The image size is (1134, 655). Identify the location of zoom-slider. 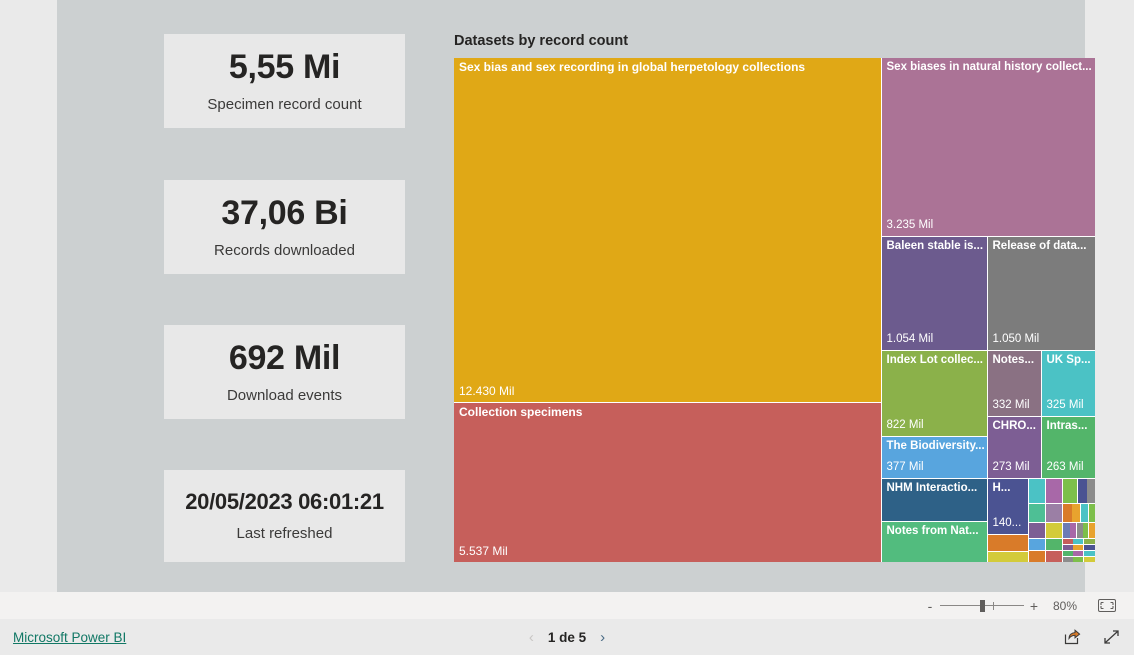
(982, 606).